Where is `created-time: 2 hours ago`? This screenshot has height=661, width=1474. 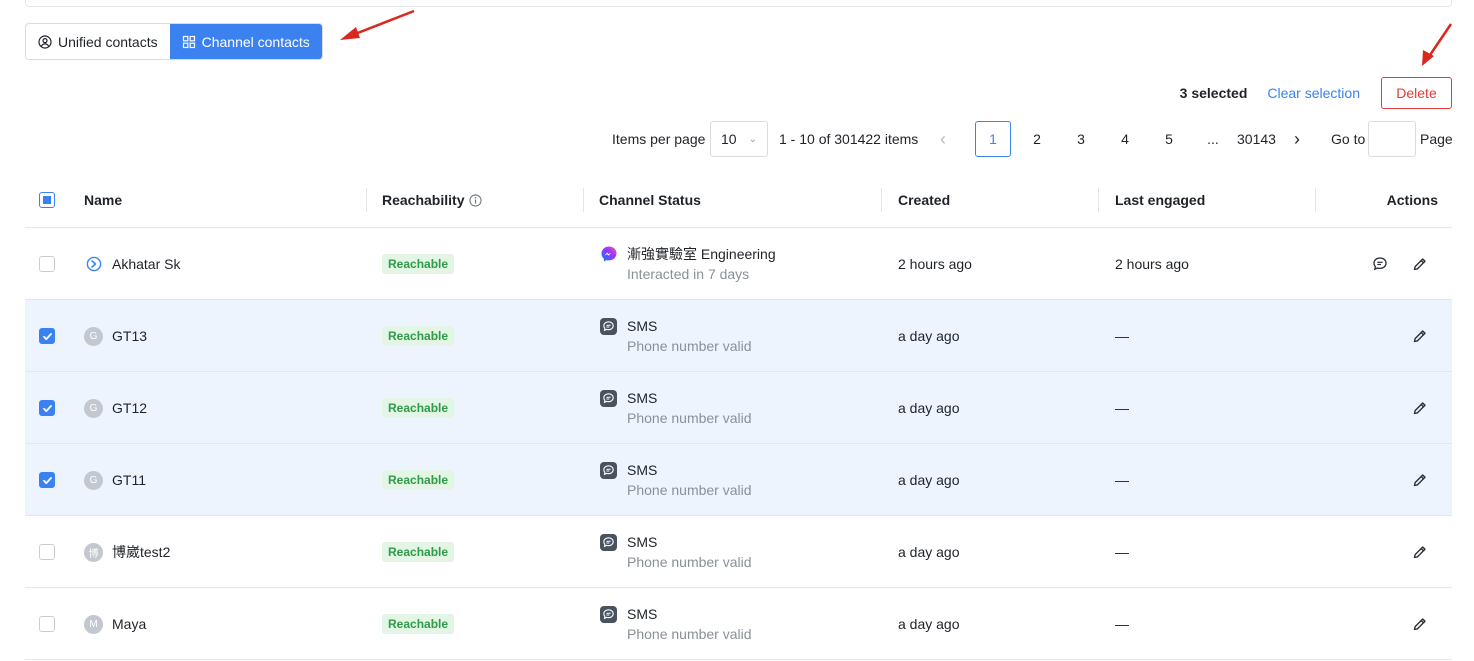
created-time: 2 hours ago is located at coordinates (935, 264).